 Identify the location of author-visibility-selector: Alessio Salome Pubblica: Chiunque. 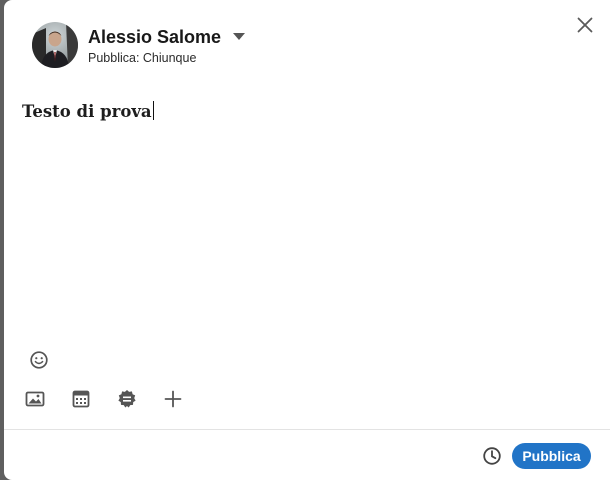
(139, 45).